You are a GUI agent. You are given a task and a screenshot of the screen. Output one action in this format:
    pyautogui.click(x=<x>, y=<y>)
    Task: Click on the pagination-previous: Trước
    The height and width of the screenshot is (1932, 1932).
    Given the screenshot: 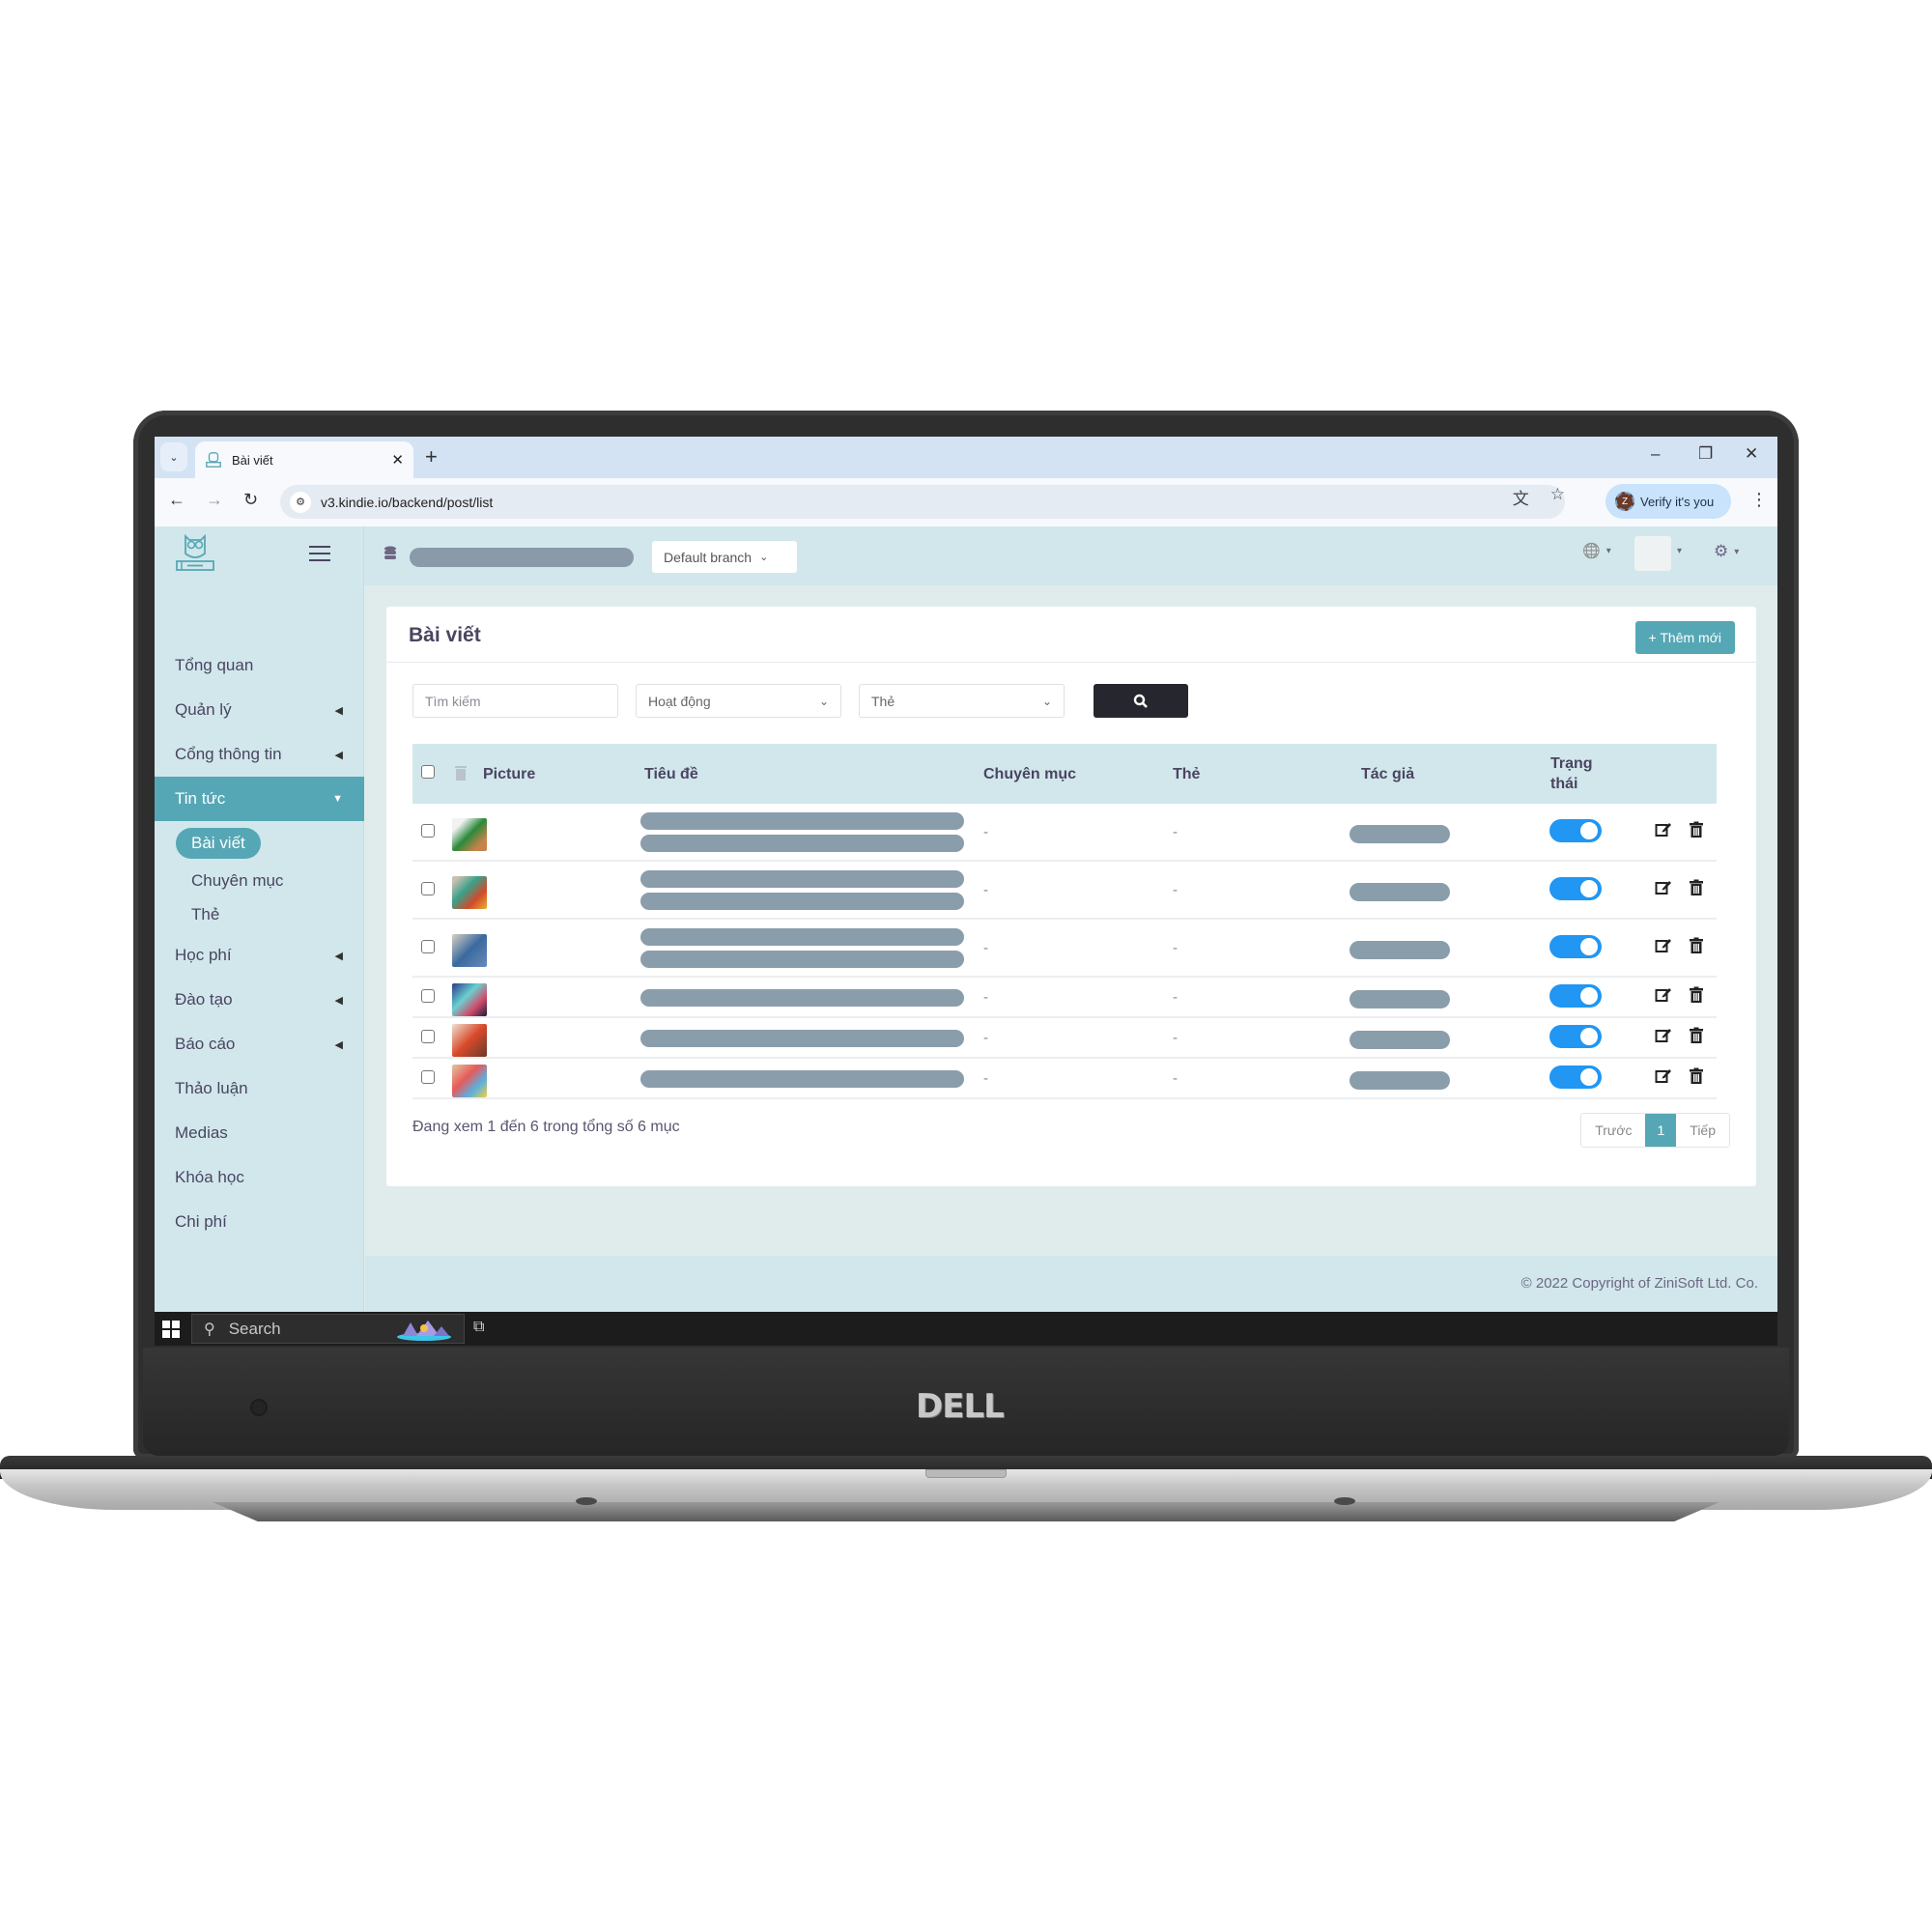 What is the action you would take?
    pyautogui.click(x=1613, y=1130)
    